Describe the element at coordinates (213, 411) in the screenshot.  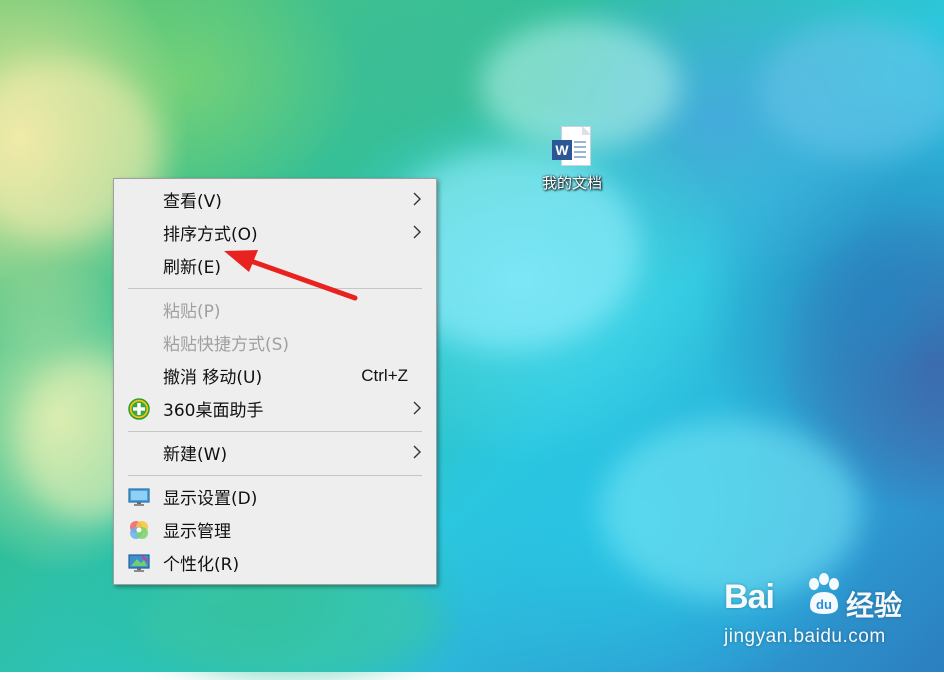
I see `menu-item-label: 360桌面助手` at that location.